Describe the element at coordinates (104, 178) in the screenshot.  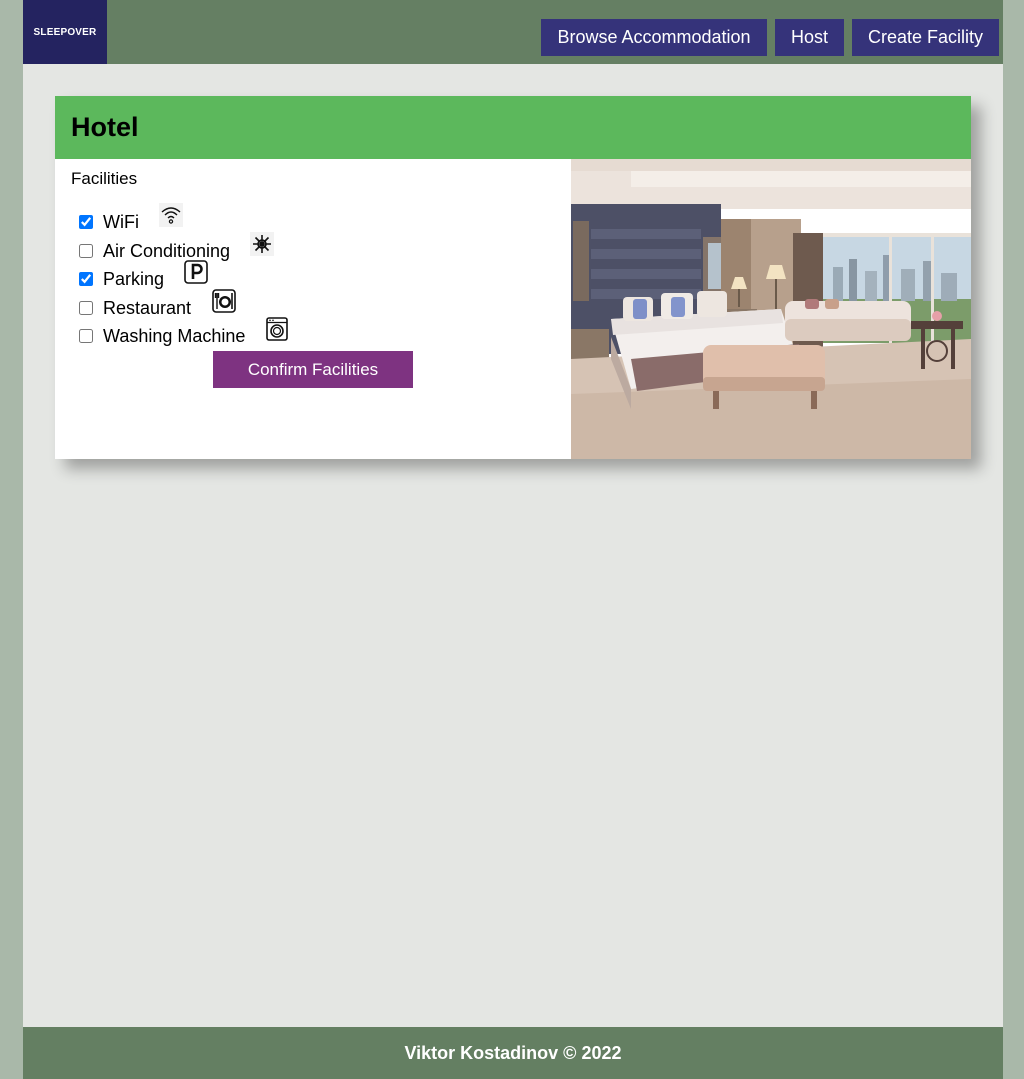
I see `facilities-label: Facilities` at that location.